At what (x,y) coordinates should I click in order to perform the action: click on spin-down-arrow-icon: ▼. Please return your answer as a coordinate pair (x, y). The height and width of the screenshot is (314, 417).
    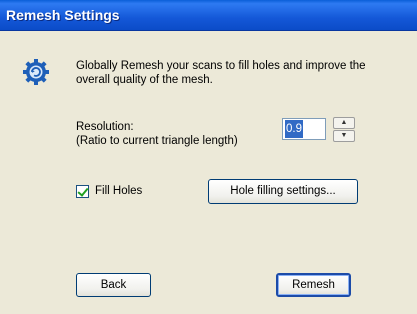
    Looking at the image, I should click on (344, 135).